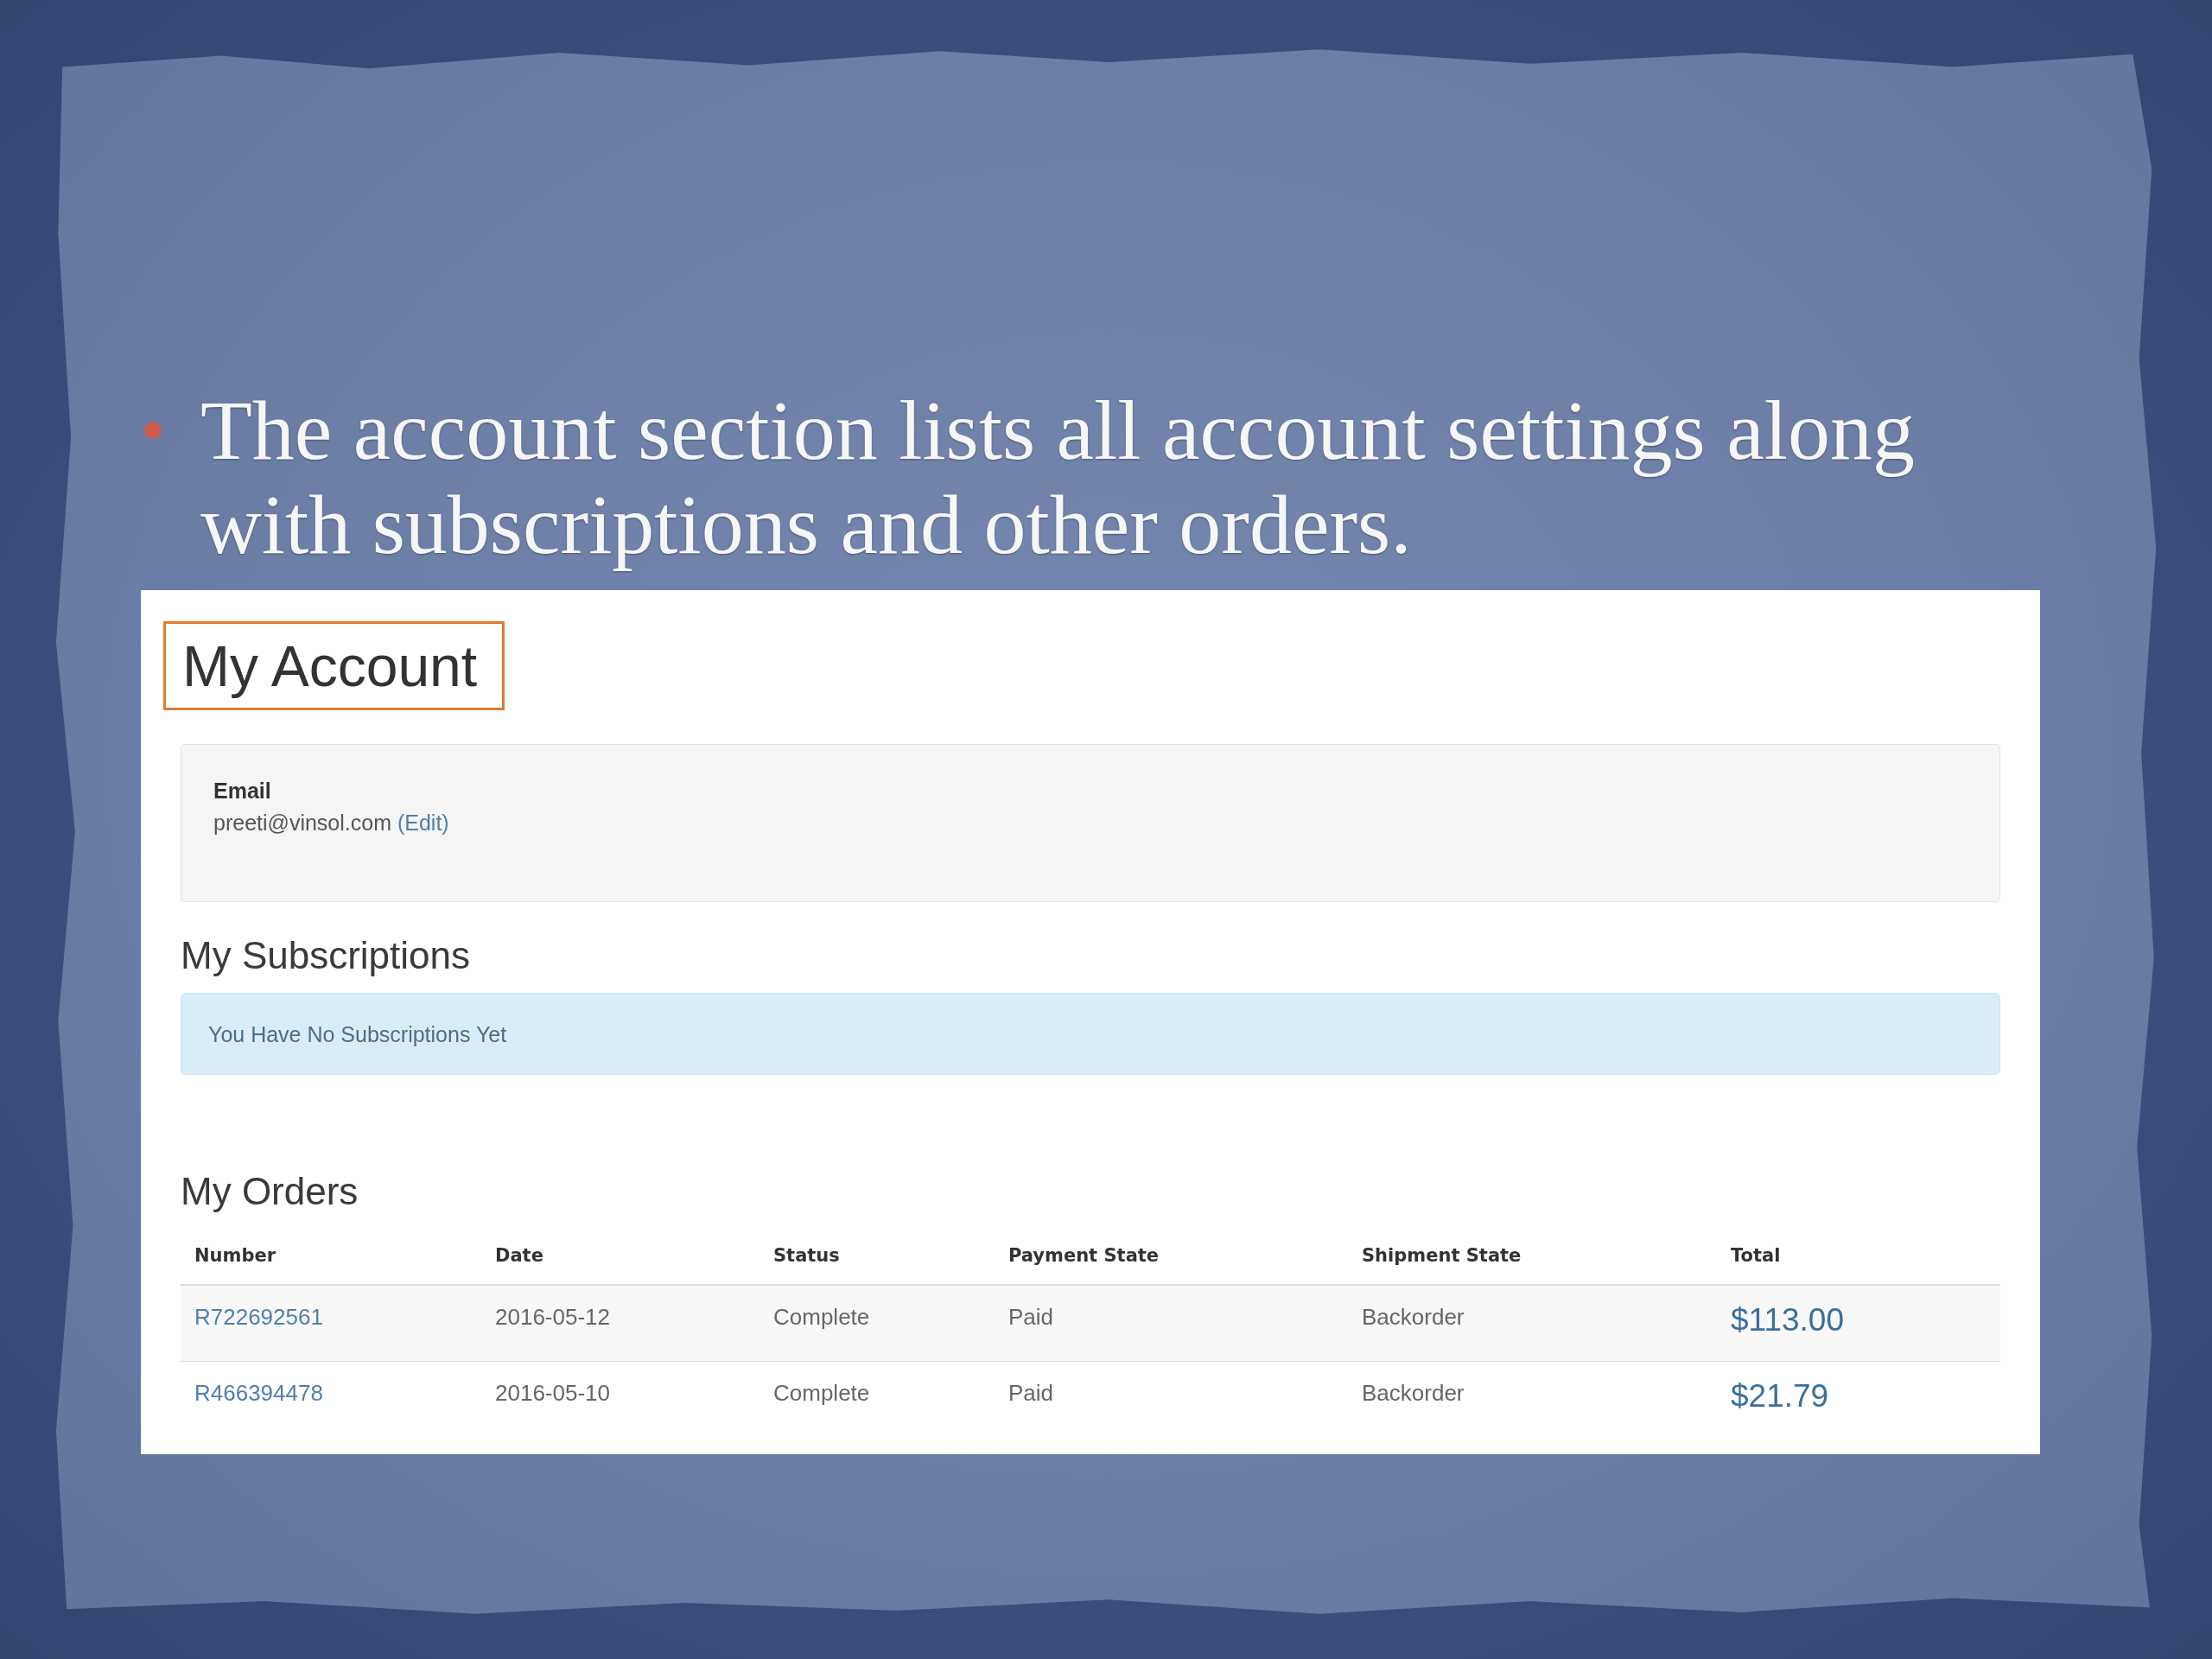 This screenshot has height=1659, width=2212. Describe the element at coordinates (302, 822) in the screenshot. I see `email-address: preeti@vinsol.com` at that location.